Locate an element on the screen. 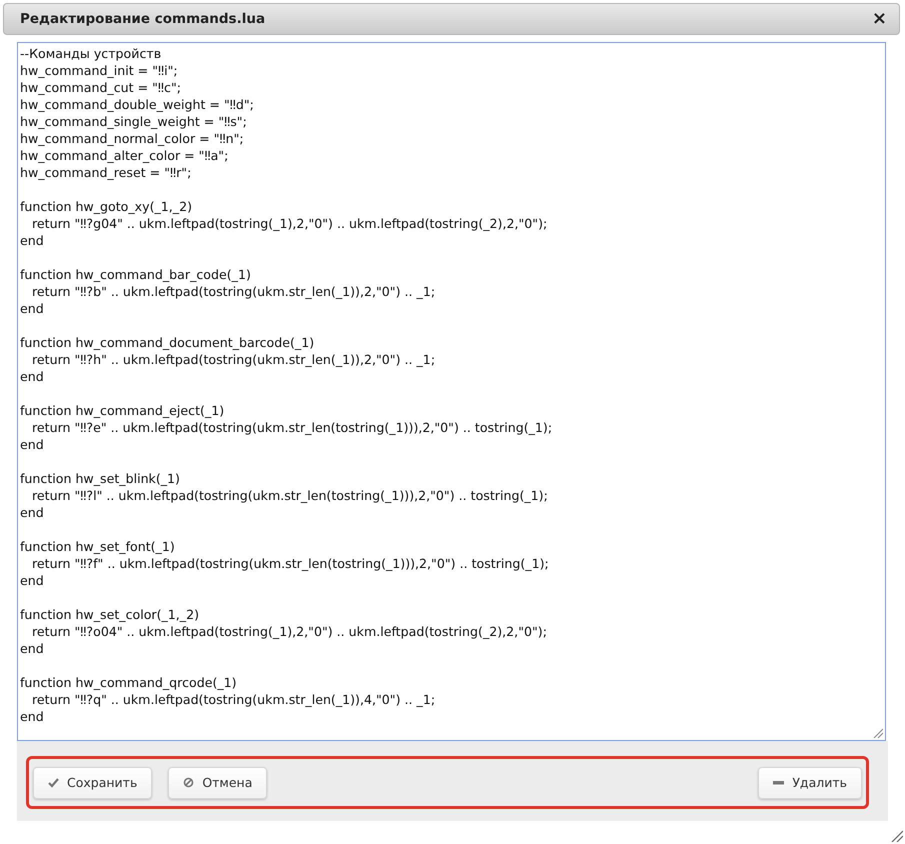  close-button: × is located at coordinates (879, 19).